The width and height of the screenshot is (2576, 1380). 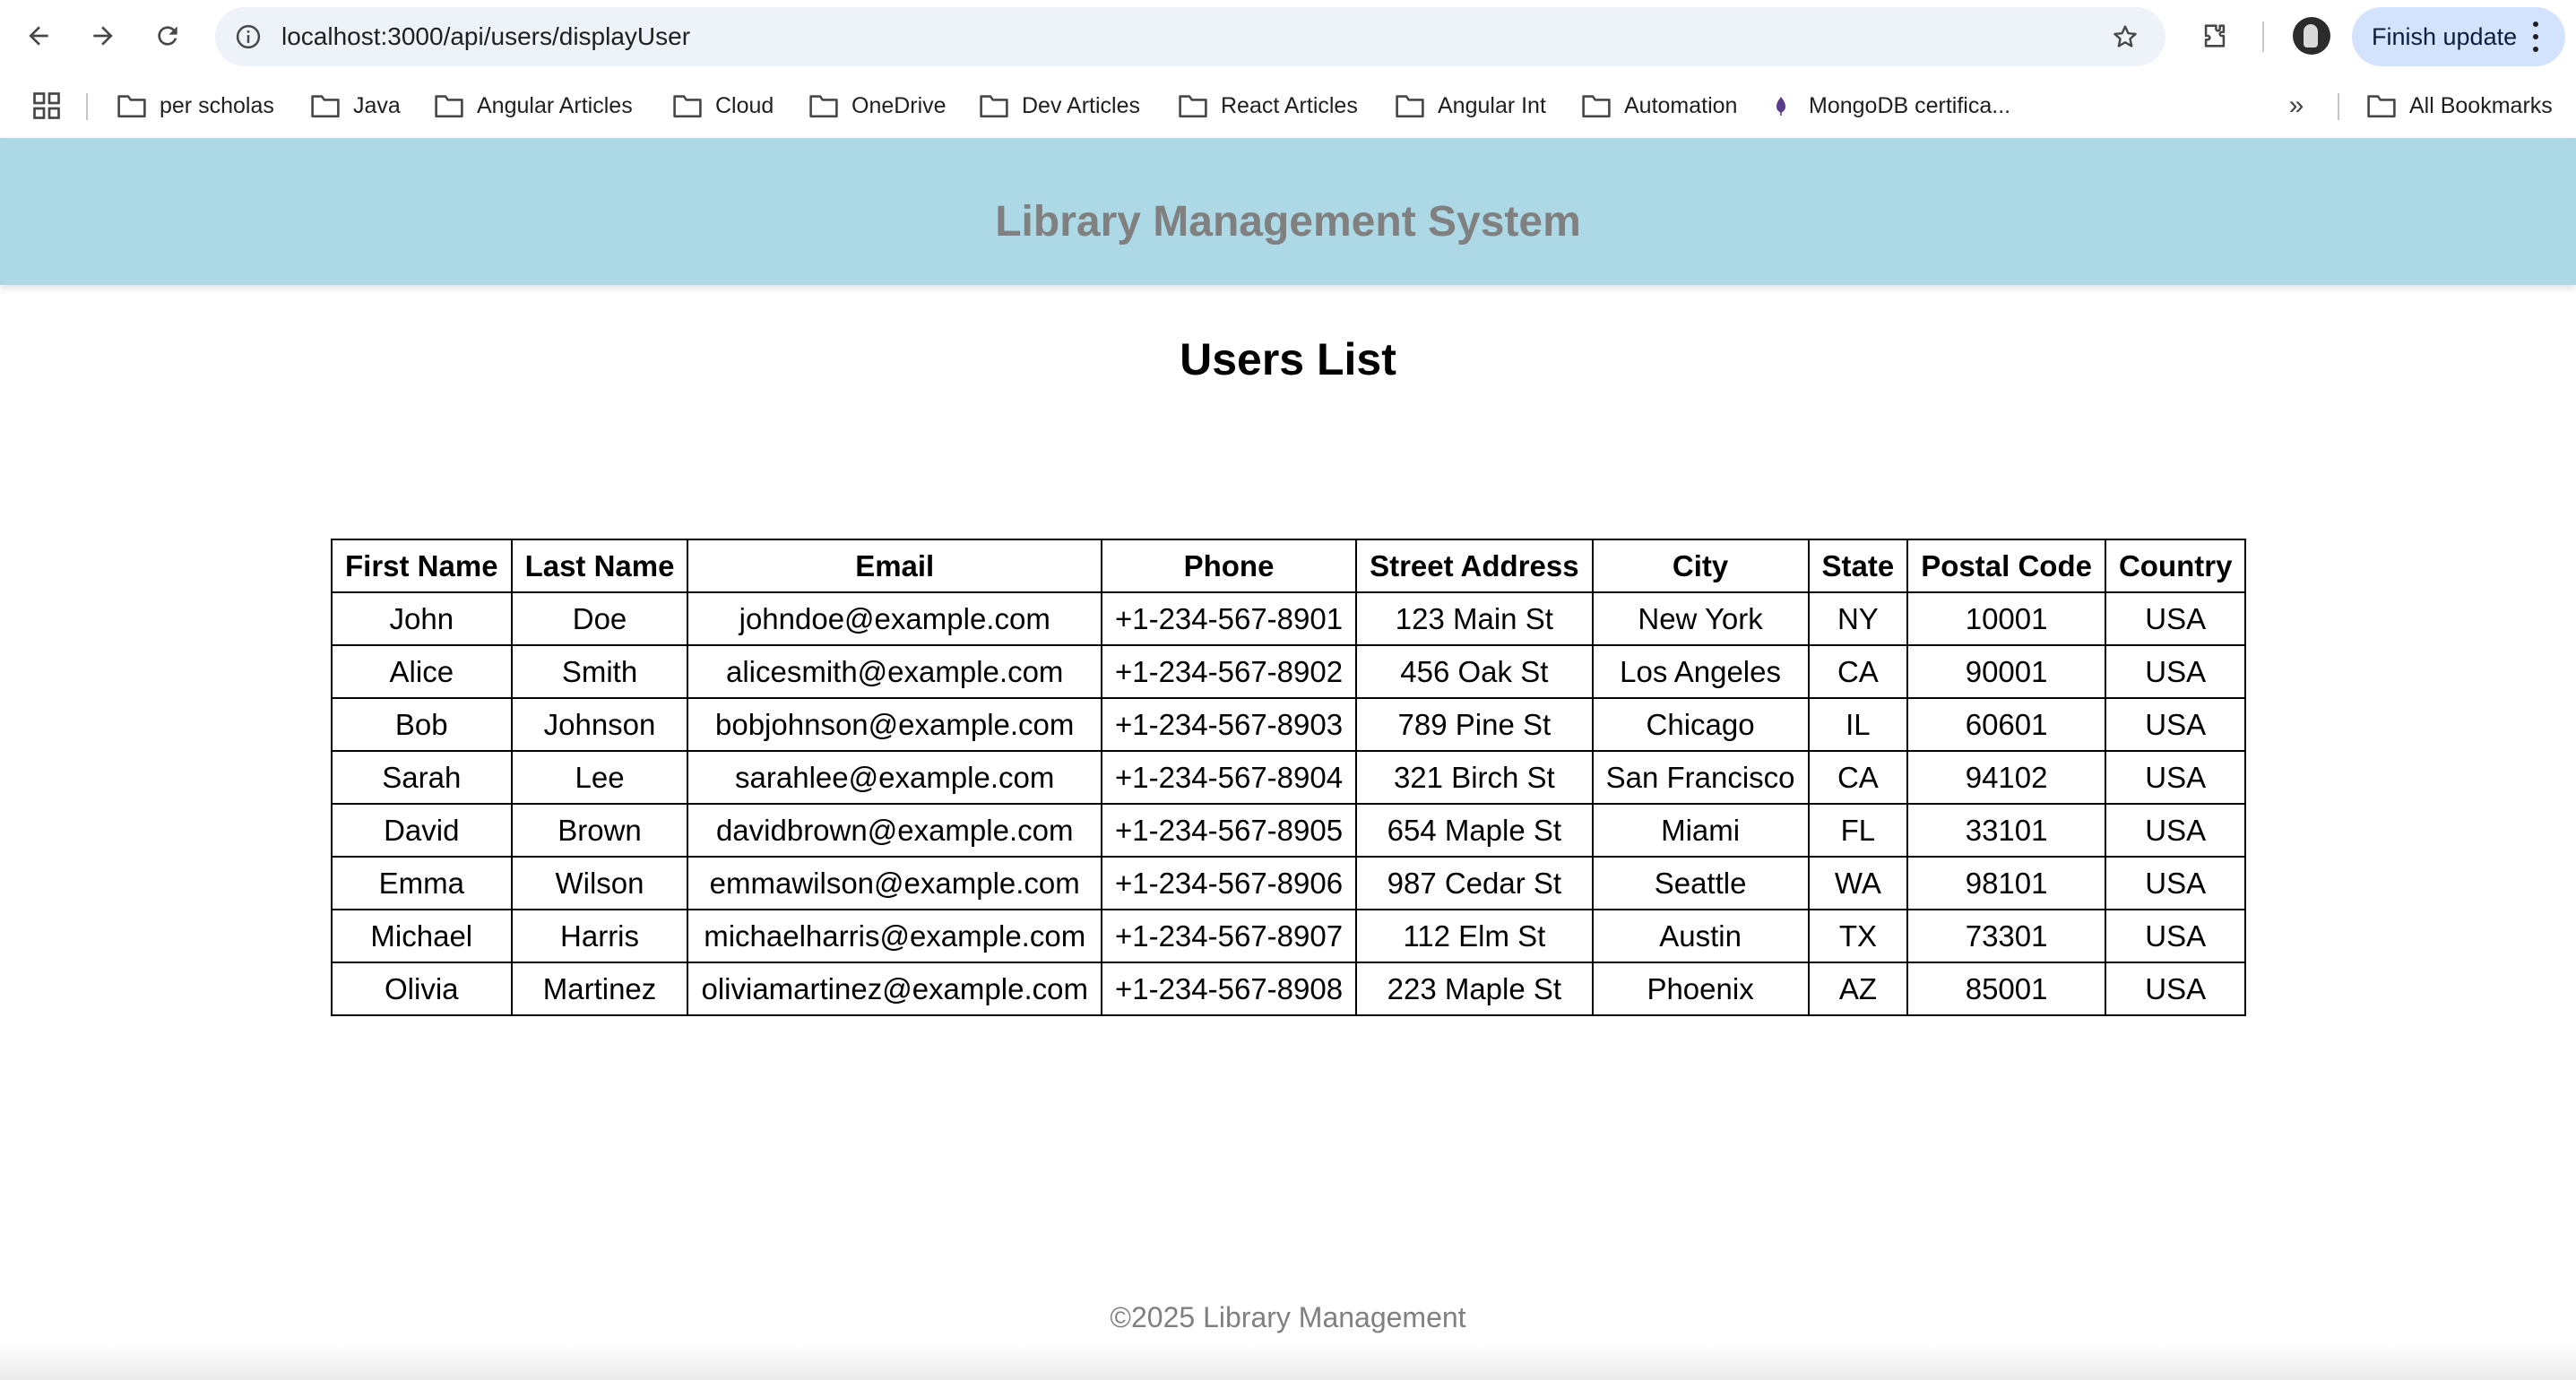 What do you see at coordinates (894, 830) in the screenshot?
I see `table-cell: davidbrown@example.com` at bounding box center [894, 830].